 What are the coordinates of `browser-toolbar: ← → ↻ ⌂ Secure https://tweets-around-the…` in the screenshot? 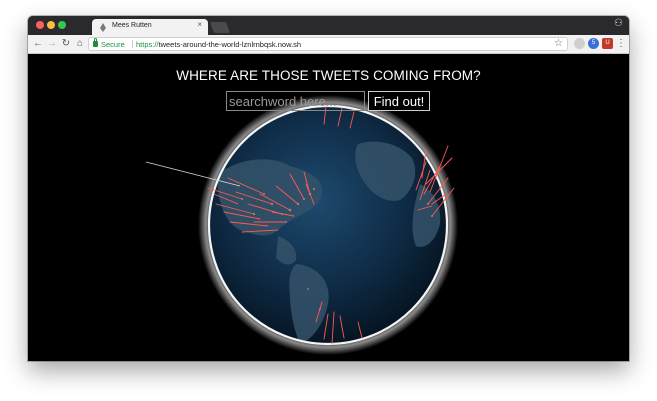 It's located at (328, 44).